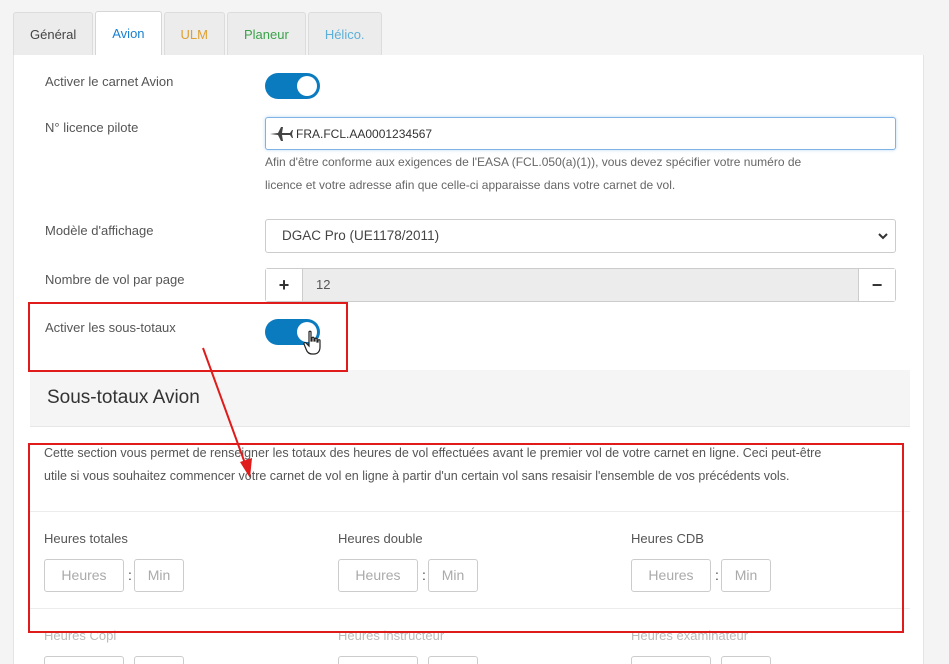 The width and height of the screenshot is (949, 664). What do you see at coordinates (115, 279) in the screenshot?
I see `flights-per-page-label: Nombre de vol par page` at bounding box center [115, 279].